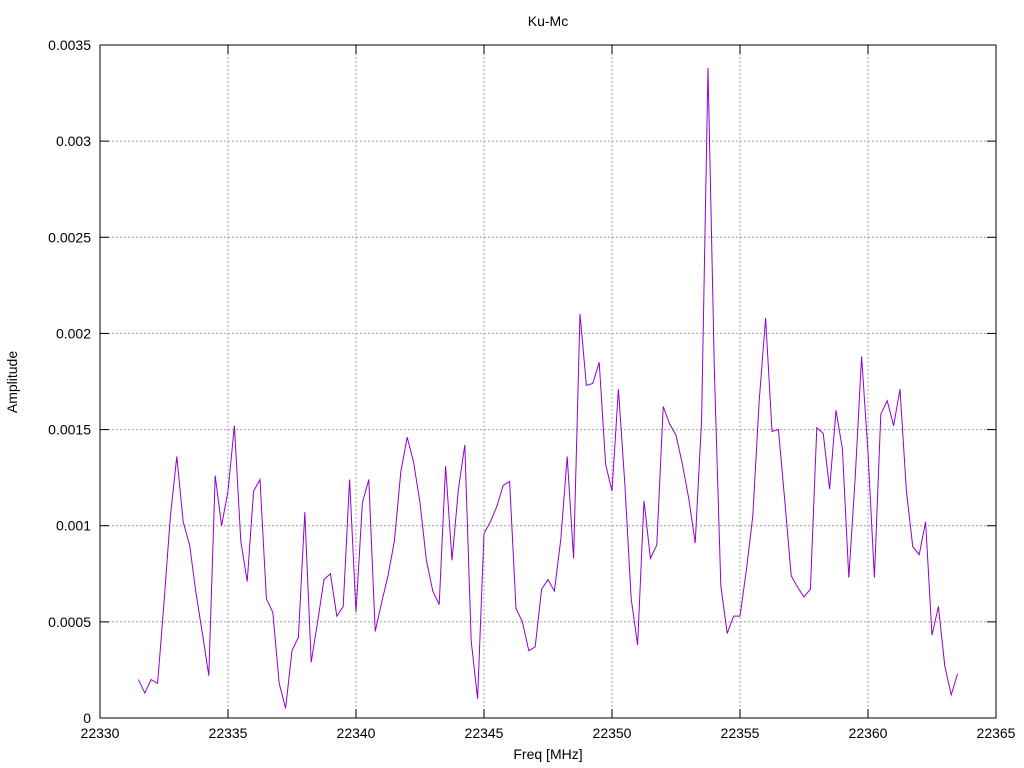 The height and width of the screenshot is (768, 1024). Describe the element at coordinates (12, 382) in the screenshot. I see `y-axis-label: Amplitude` at that location.